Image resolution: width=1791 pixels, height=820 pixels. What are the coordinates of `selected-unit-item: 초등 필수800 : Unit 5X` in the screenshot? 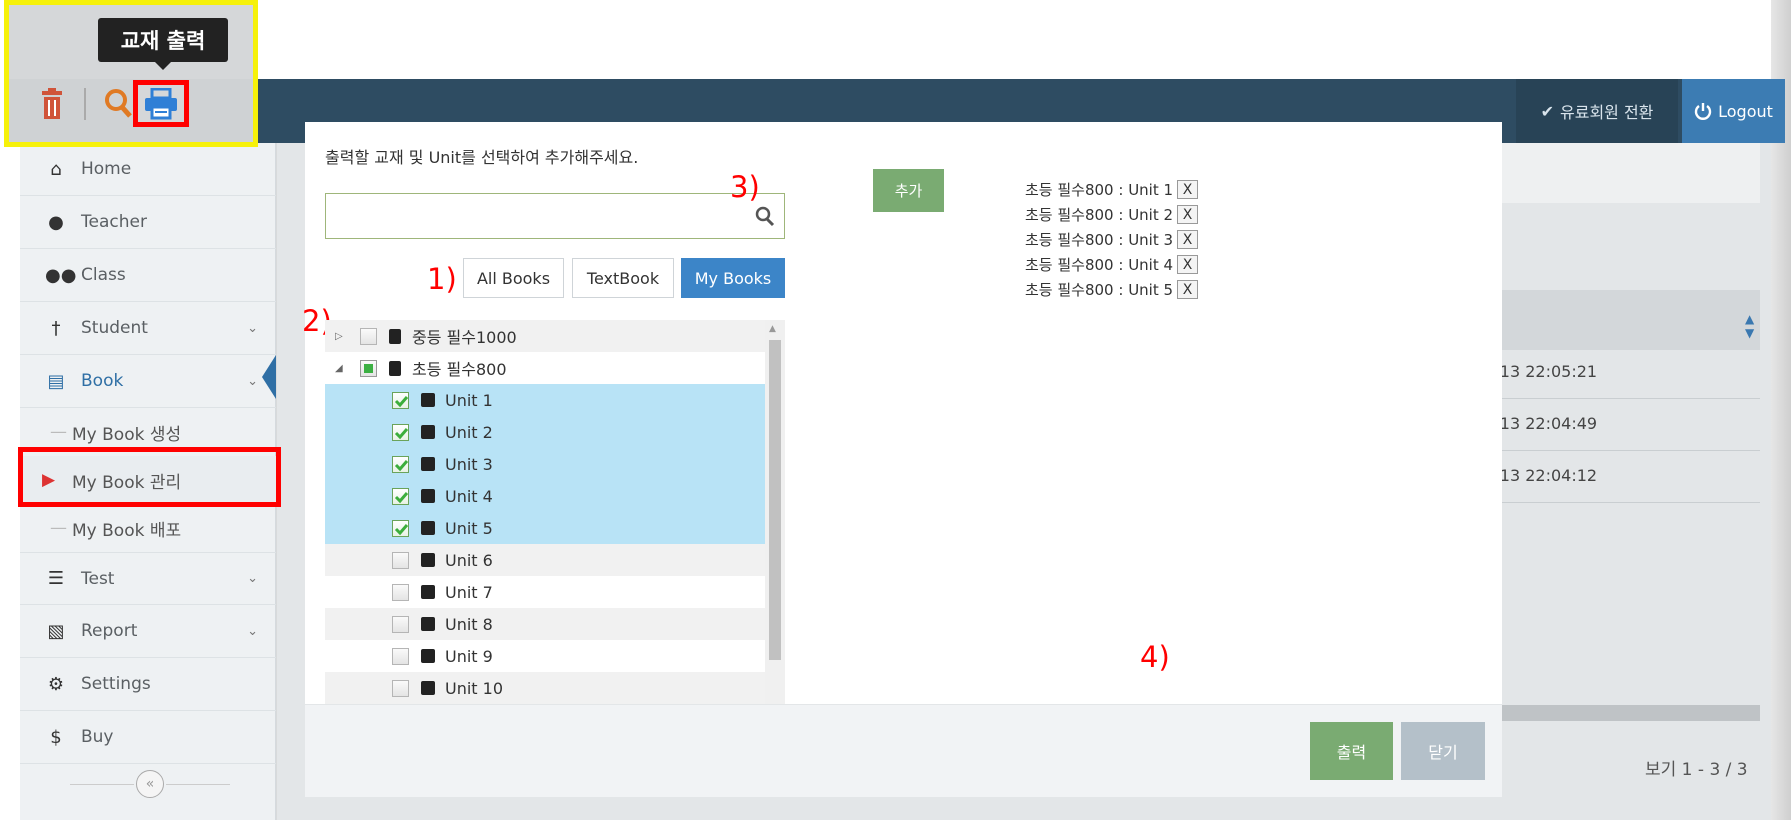 It's located at (1155, 289).